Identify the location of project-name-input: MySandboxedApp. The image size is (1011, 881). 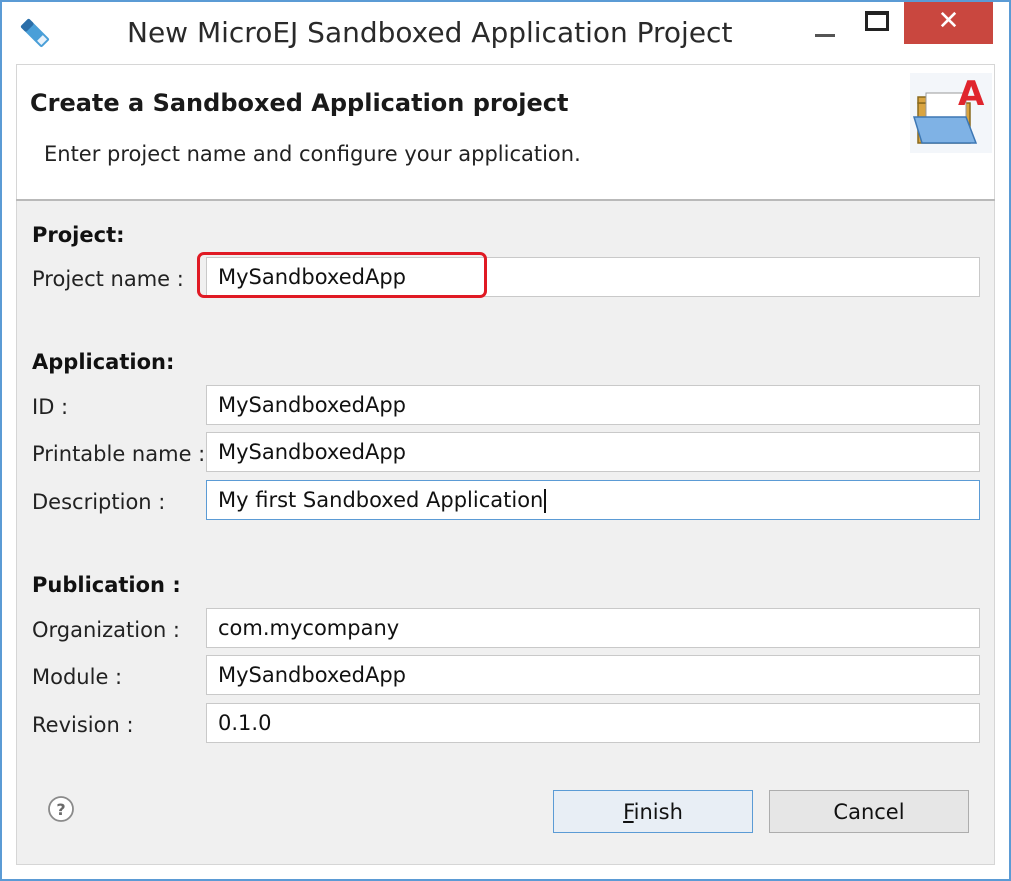
(593, 277).